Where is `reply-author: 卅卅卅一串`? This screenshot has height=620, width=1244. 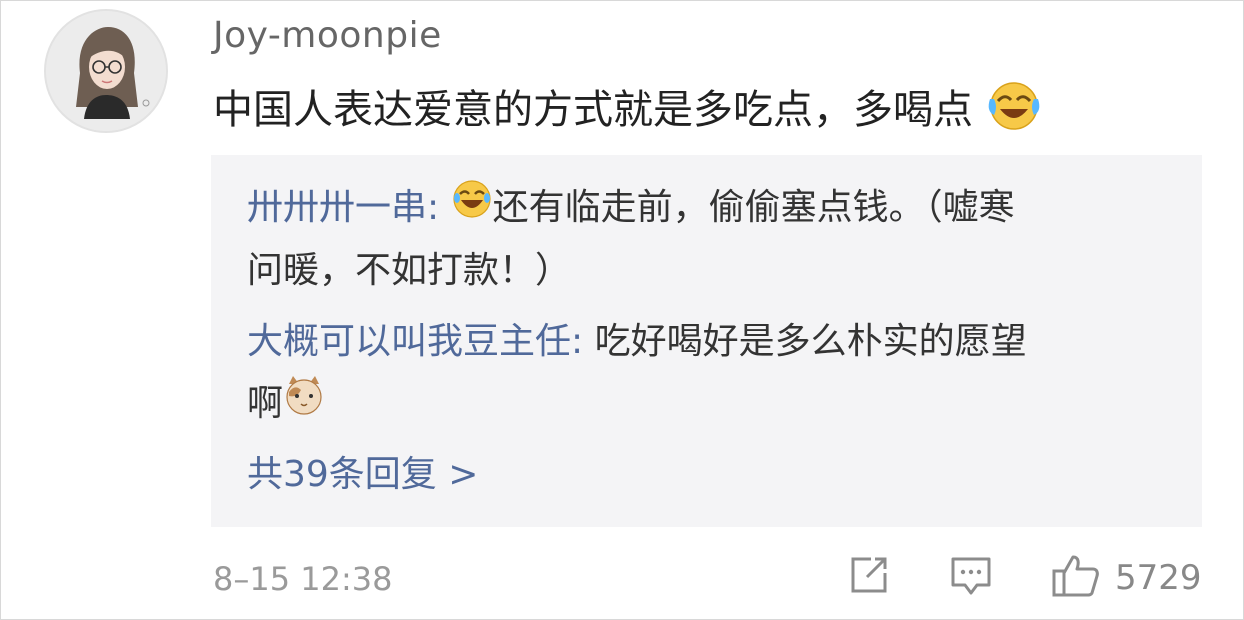
reply-author: 卅卅卅一串 is located at coordinates (337, 207).